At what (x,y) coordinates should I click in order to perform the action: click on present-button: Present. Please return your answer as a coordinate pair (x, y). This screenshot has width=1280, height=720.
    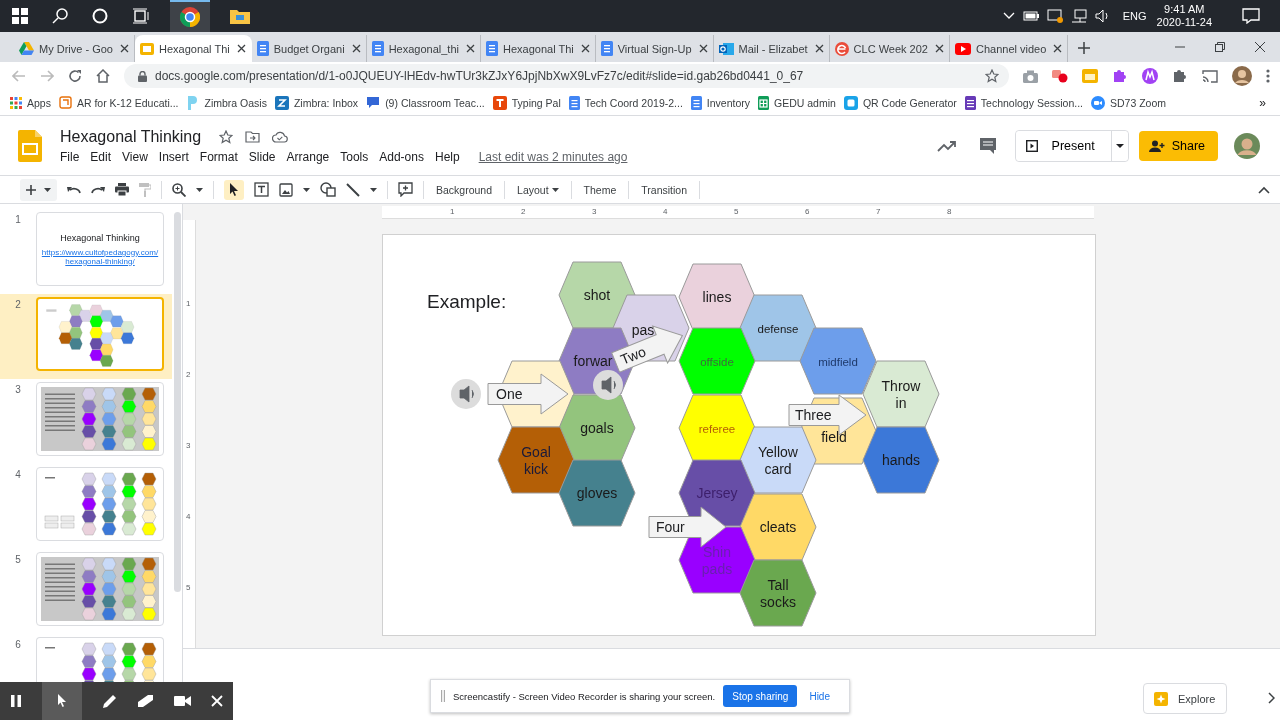
    Looking at the image, I should click on (1063, 145).